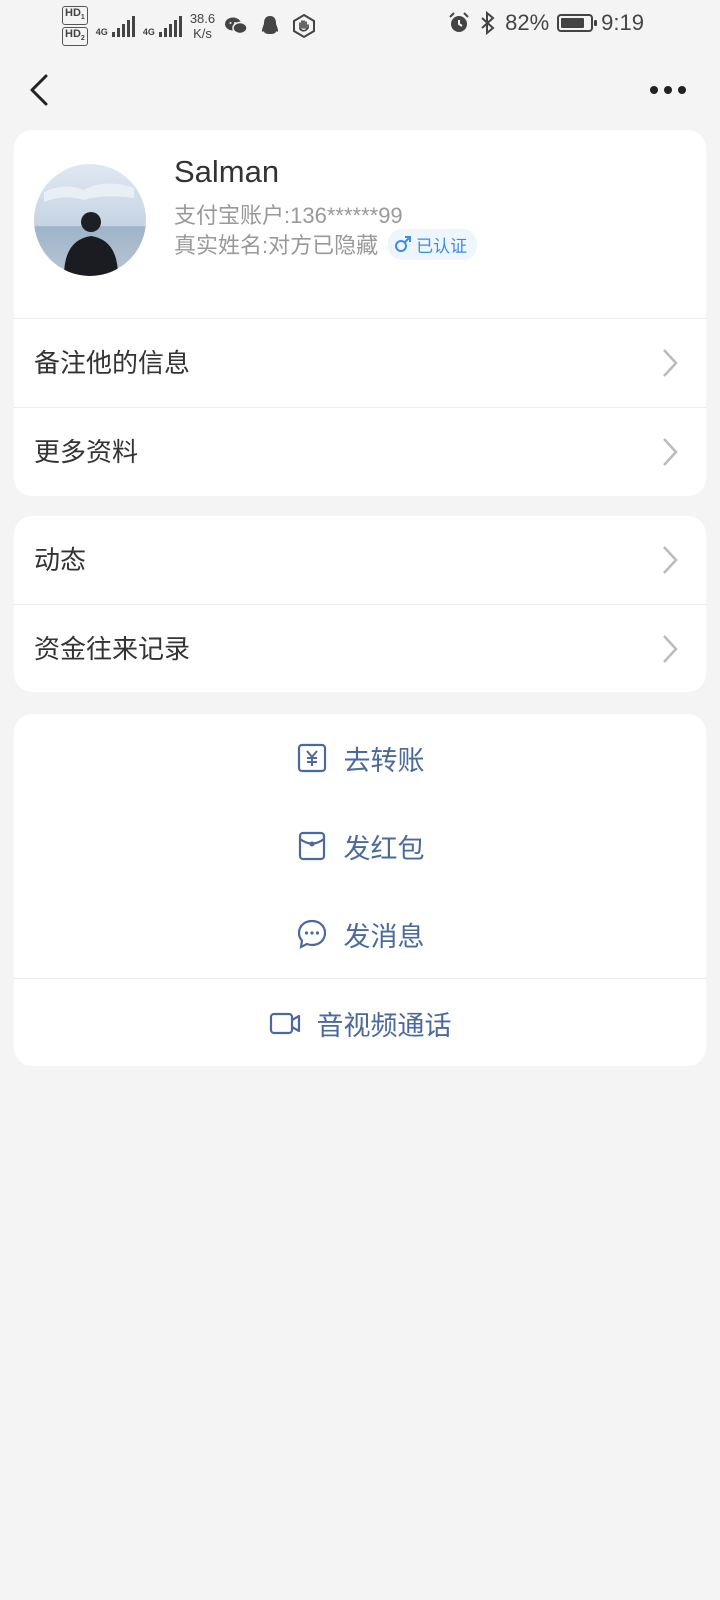  What do you see at coordinates (668, 90) in the screenshot?
I see `more-dots-icon` at bounding box center [668, 90].